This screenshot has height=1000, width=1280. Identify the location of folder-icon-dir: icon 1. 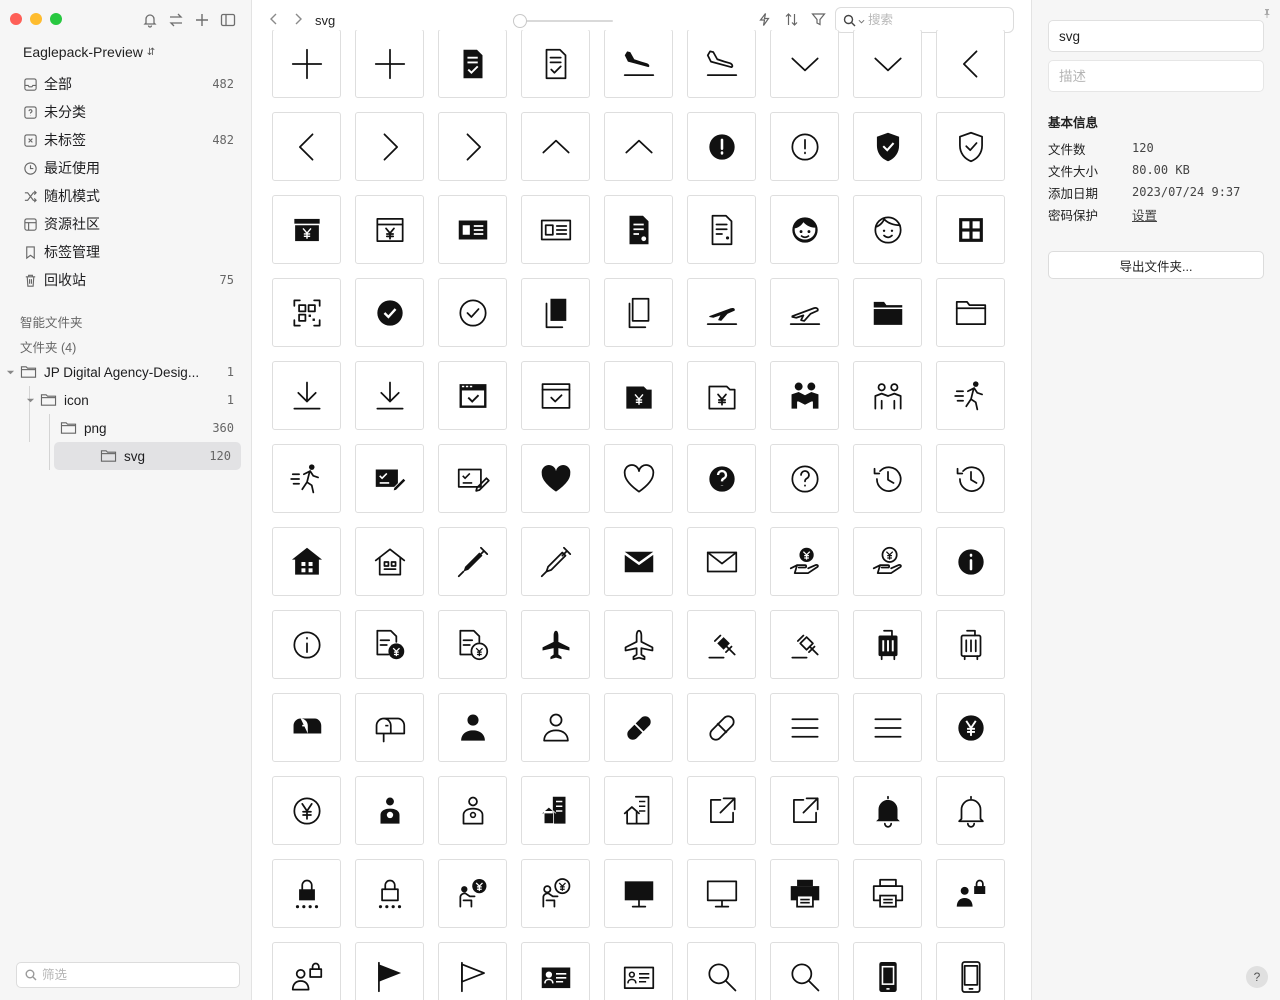
(124, 400).